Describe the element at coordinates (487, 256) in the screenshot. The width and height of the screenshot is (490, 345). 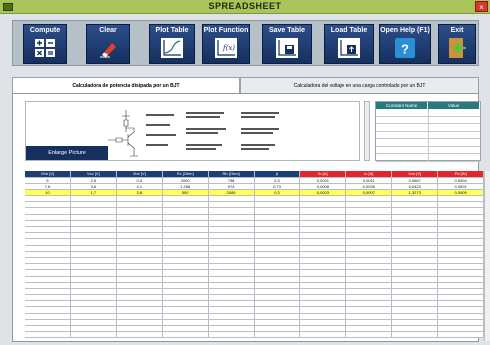
I see `grid-scrollbar` at that location.